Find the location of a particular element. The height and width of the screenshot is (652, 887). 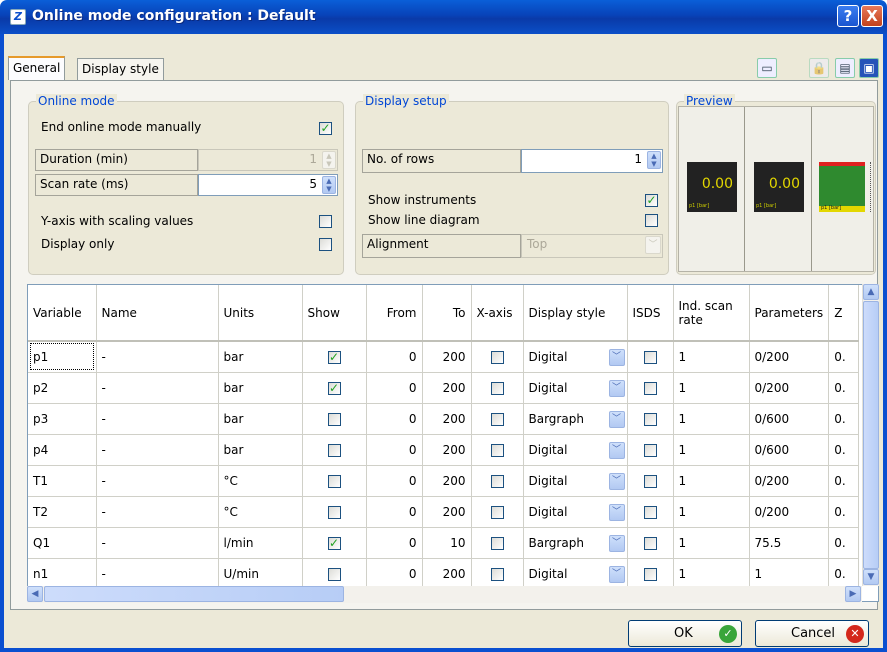

table-row: p4- bar 0 200 Digital ﹀ 1 0/600 0. is located at coordinates (444, 450).